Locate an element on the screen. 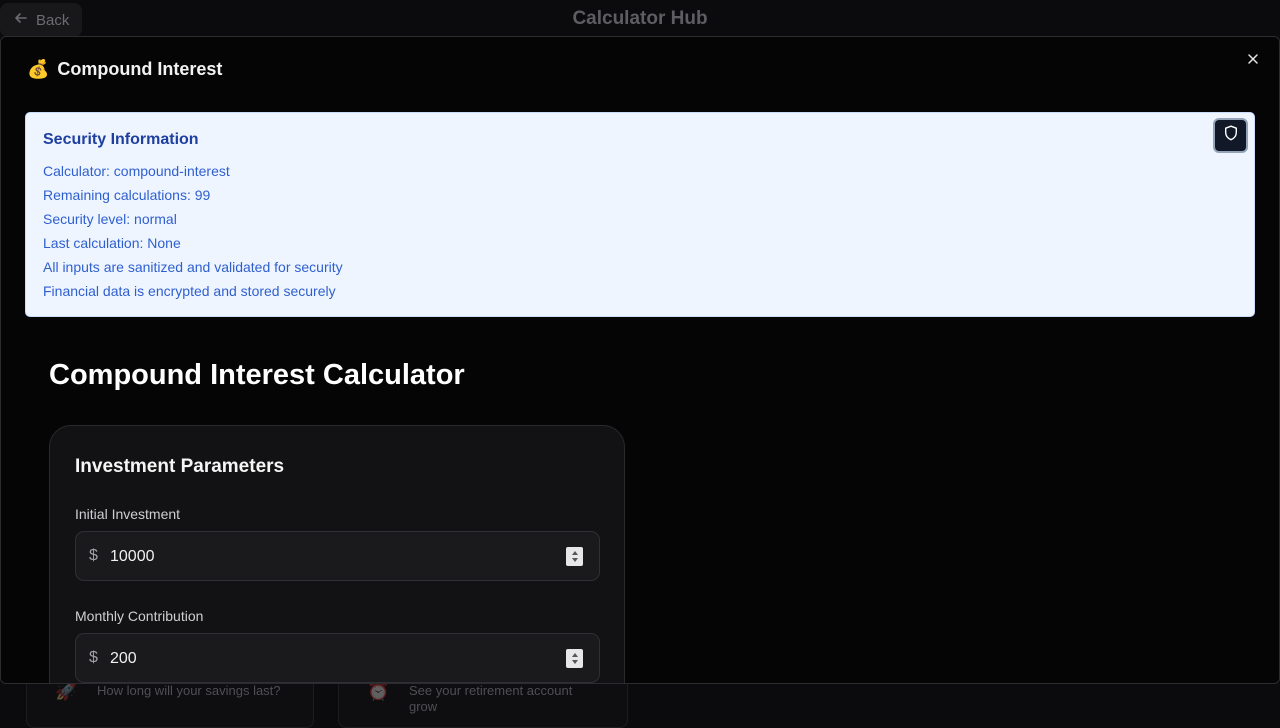 This screenshot has height=728, width=1280. money-bag-icon: 💰 is located at coordinates (38, 69).